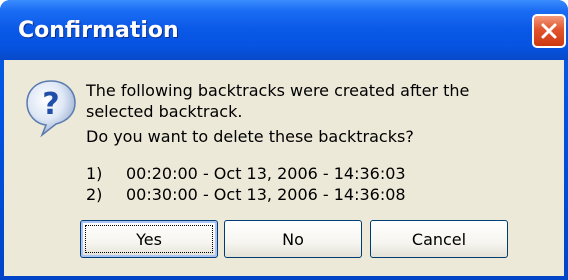  What do you see at coordinates (98, 30) in the screenshot?
I see `dialog-title: Confirmation` at bounding box center [98, 30].